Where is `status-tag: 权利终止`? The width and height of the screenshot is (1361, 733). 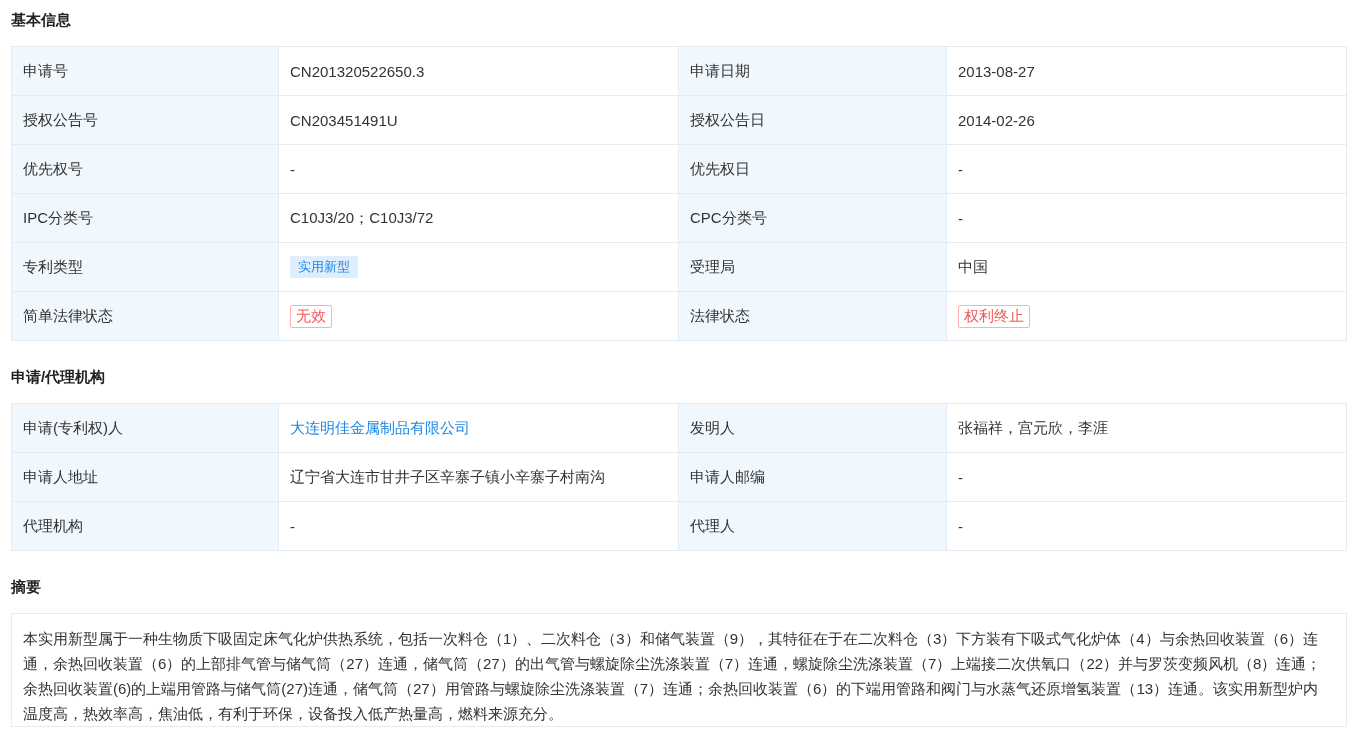 status-tag: 权利终止 is located at coordinates (994, 316).